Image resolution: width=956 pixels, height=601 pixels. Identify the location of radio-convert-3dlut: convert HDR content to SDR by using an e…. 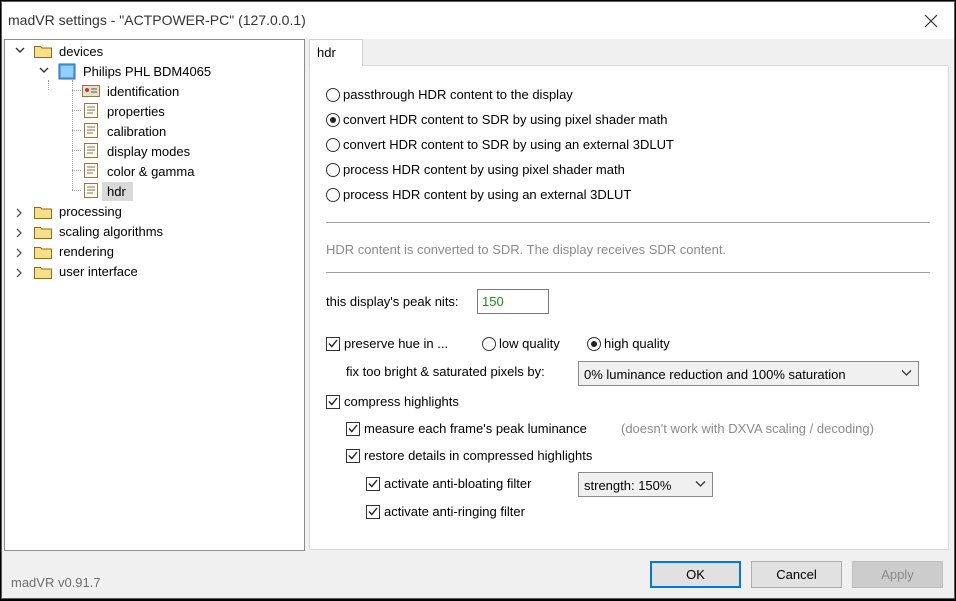
(500, 144).